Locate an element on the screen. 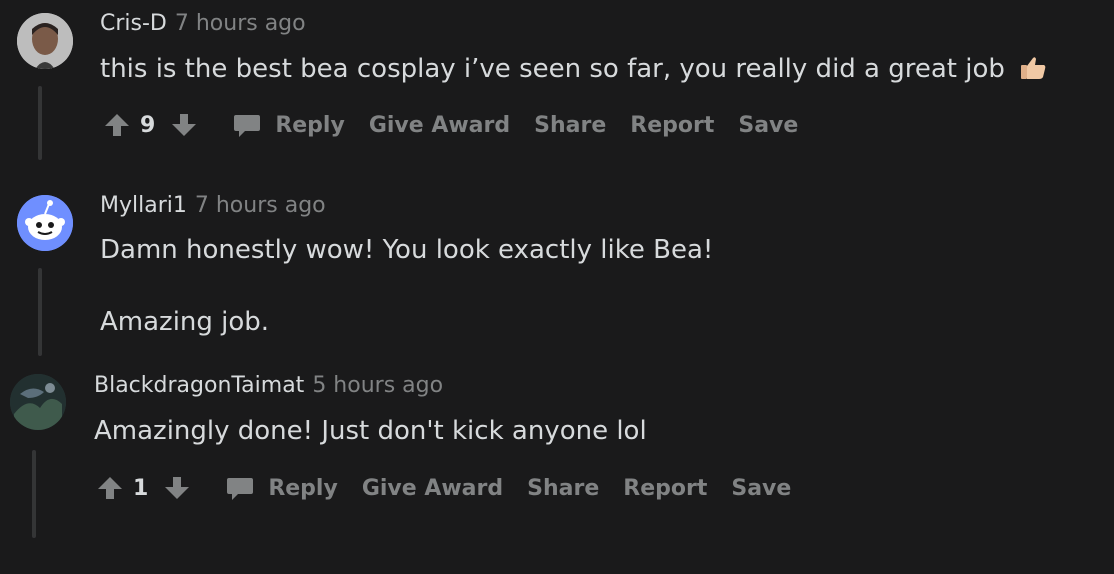 The image size is (1114, 574). author-name: Cris-D is located at coordinates (133, 23).